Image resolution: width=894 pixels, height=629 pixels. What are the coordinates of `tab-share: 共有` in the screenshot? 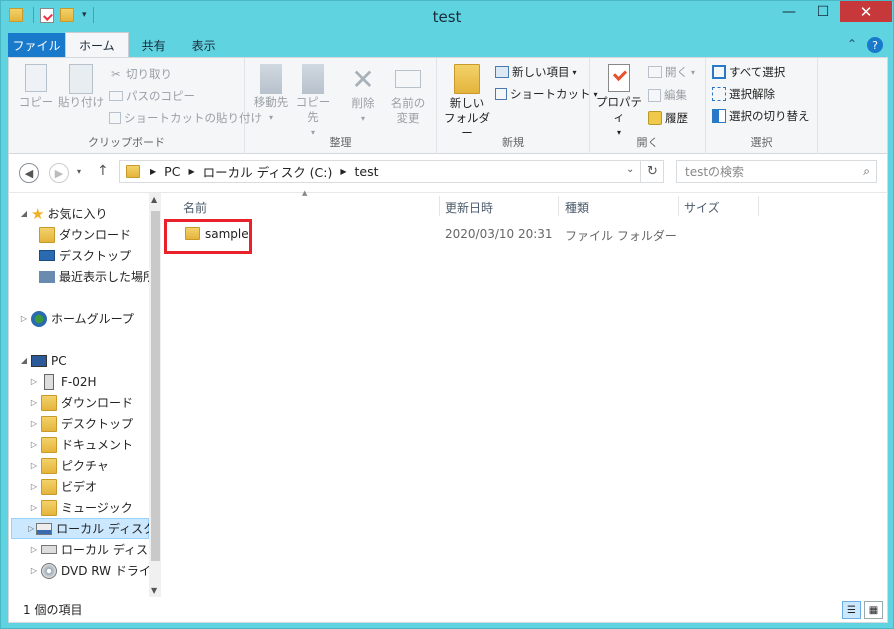 It's located at (154, 45).